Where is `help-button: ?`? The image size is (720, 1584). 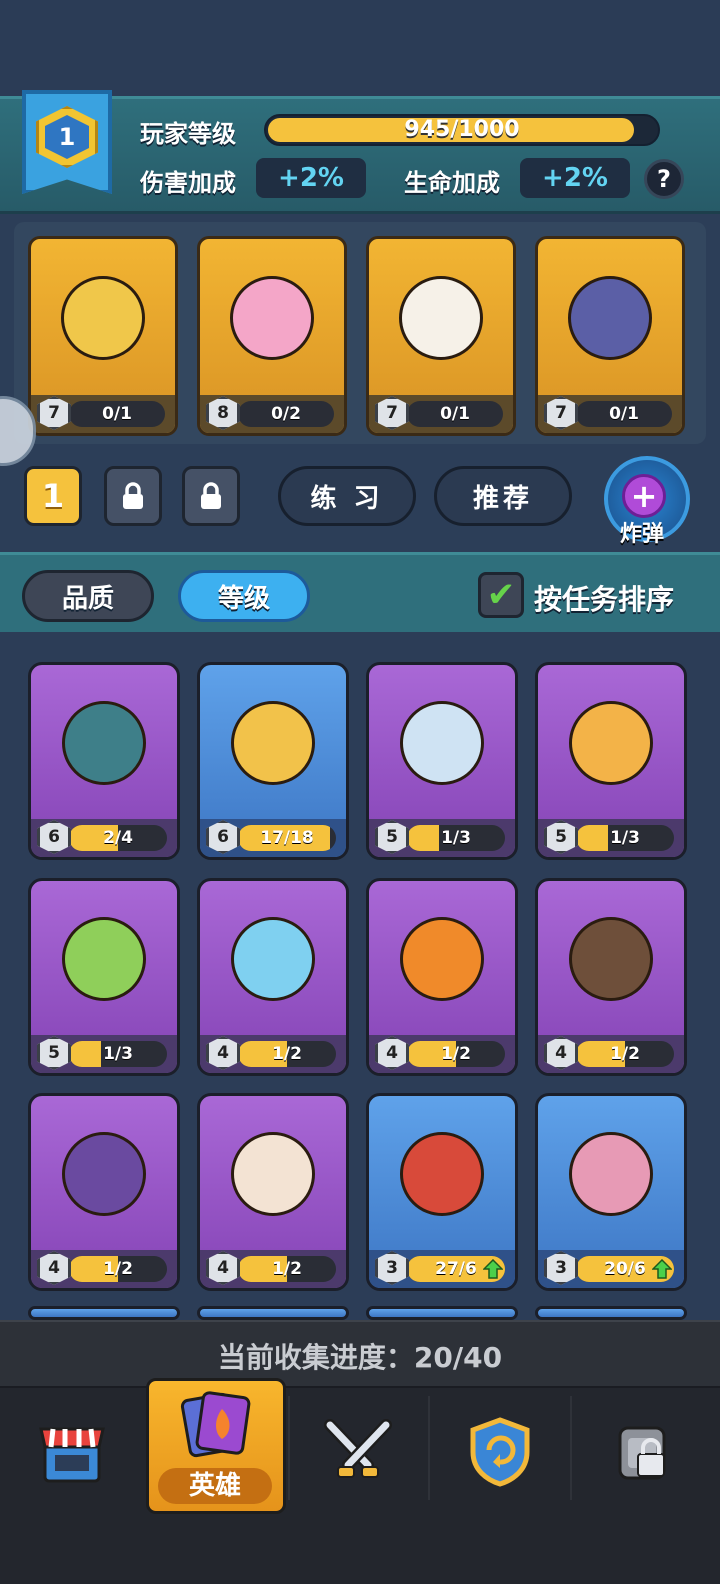
help-button: ? is located at coordinates (664, 179).